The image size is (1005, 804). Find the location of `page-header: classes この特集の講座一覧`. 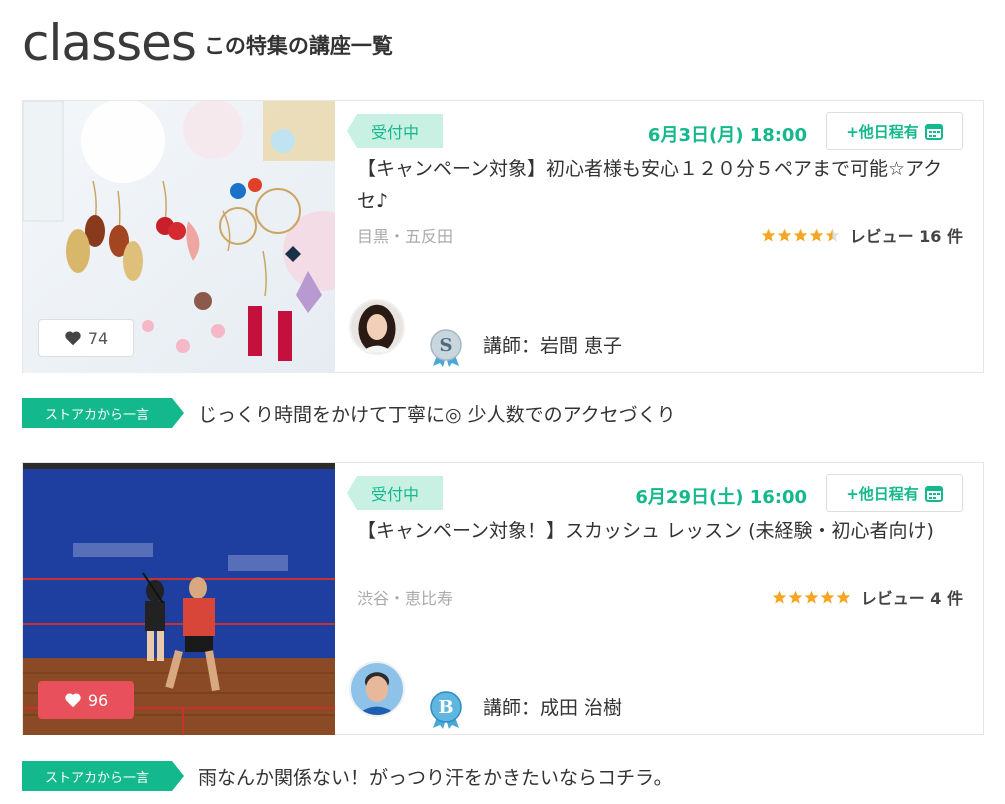

page-header: classes この特集の講座一覧 is located at coordinates (207, 40).